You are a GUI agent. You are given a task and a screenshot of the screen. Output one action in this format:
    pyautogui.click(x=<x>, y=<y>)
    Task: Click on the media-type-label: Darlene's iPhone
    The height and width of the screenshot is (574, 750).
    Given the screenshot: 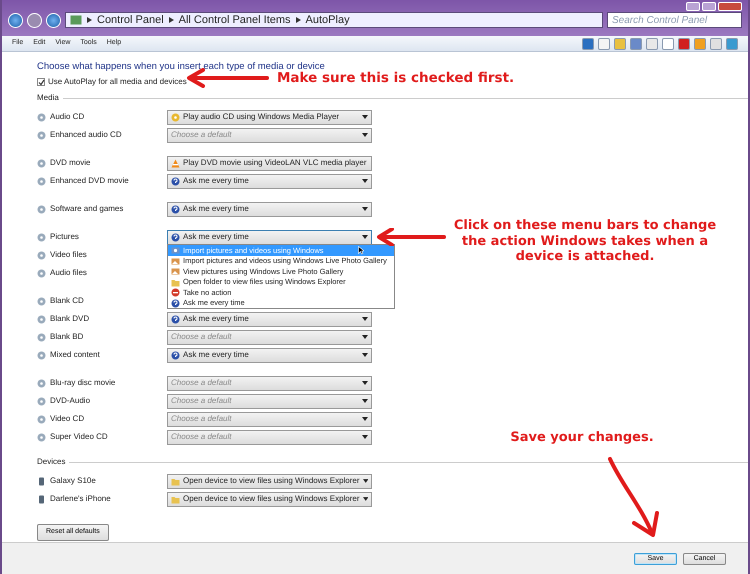 What is the action you would take?
    pyautogui.click(x=80, y=499)
    